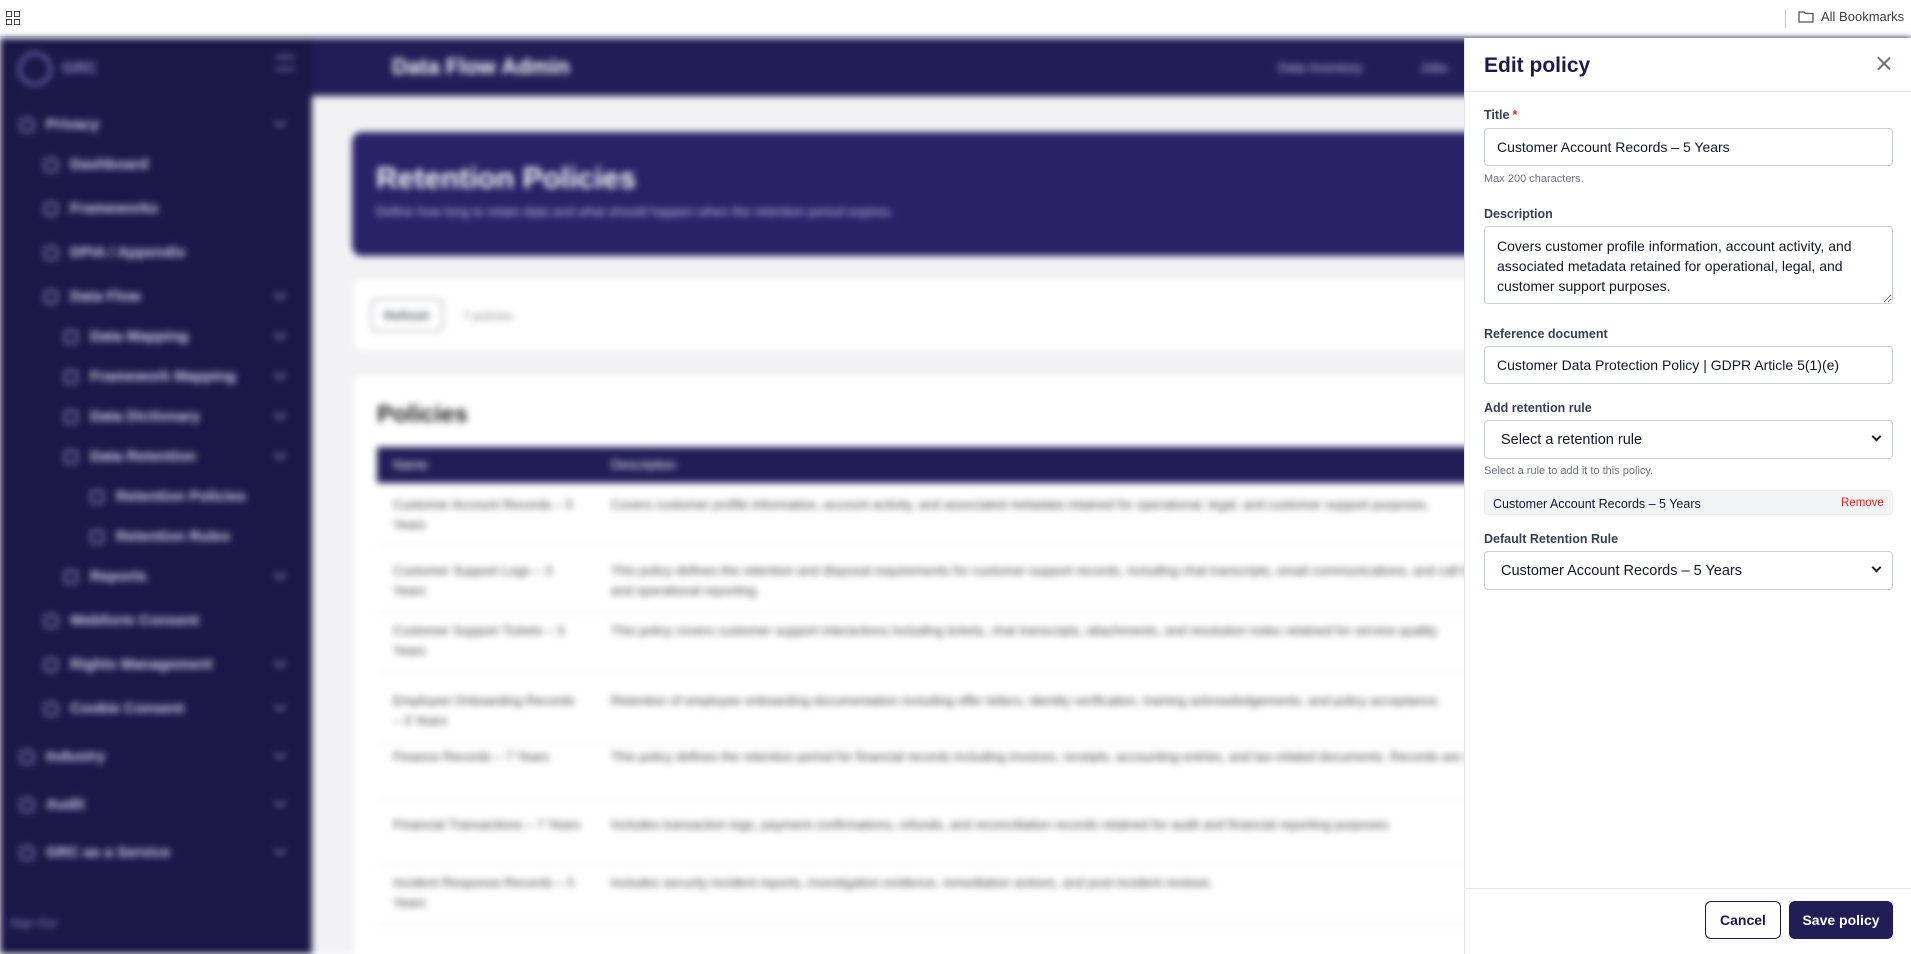  What do you see at coordinates (472, 580) in the screenshot?
I see `policy-name: Customer Support Logs – 3 Years` at bounding box center [472, 580].